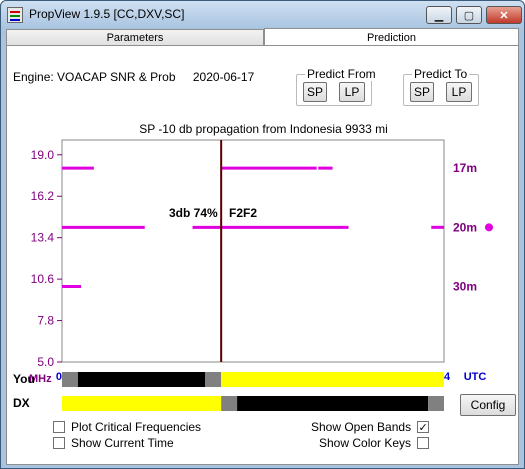 Image resolution: width=525 pixels, height=469 pixels. Describe the element at coordinates (45, 362) in the screenshot. I see `y-tick-label: 5.0` at that location.